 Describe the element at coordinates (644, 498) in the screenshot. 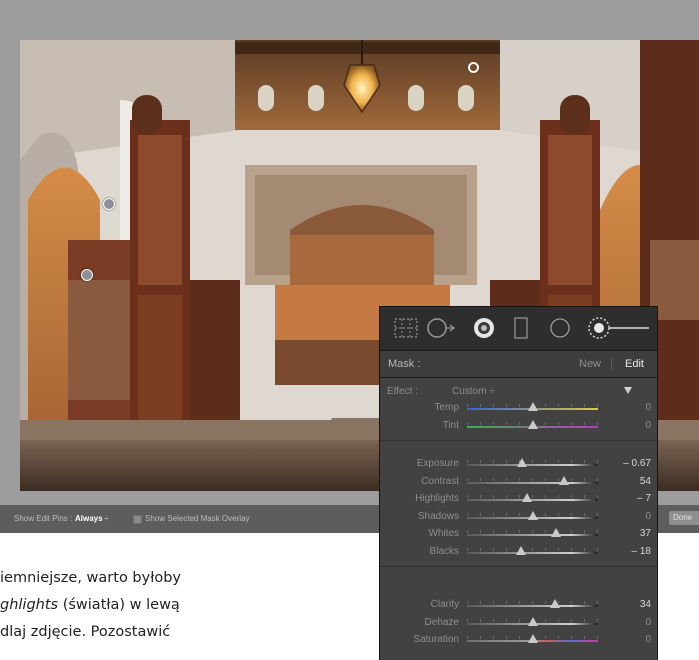

I see `slider-value: – 7` at that location.